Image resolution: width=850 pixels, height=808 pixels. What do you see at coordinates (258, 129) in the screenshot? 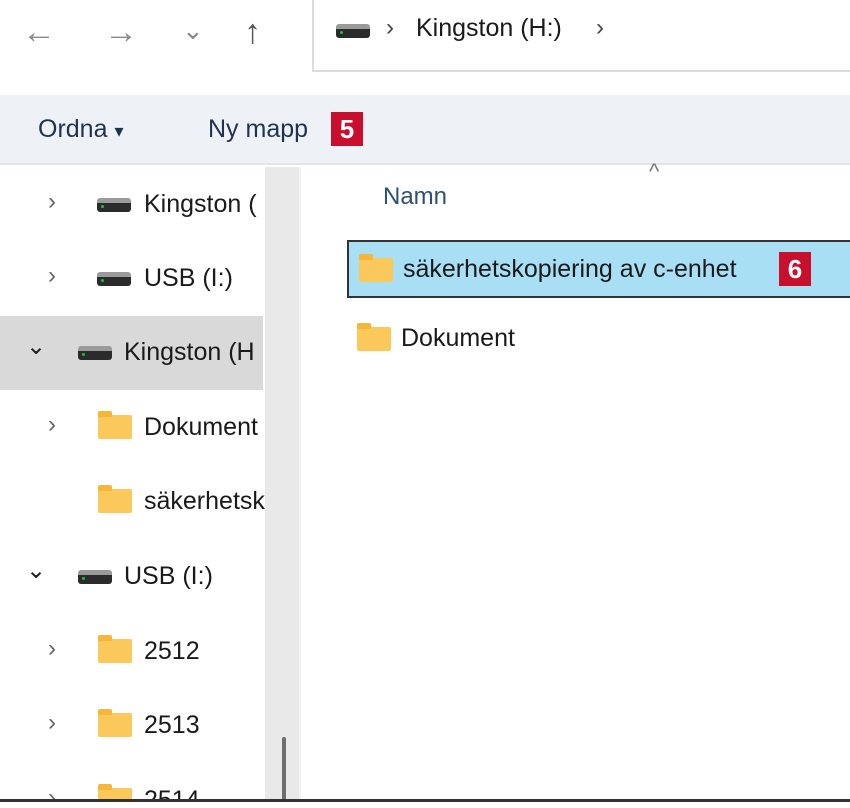
I see `new-folder-button: Ny mapp` at bounding box center [258, 129].